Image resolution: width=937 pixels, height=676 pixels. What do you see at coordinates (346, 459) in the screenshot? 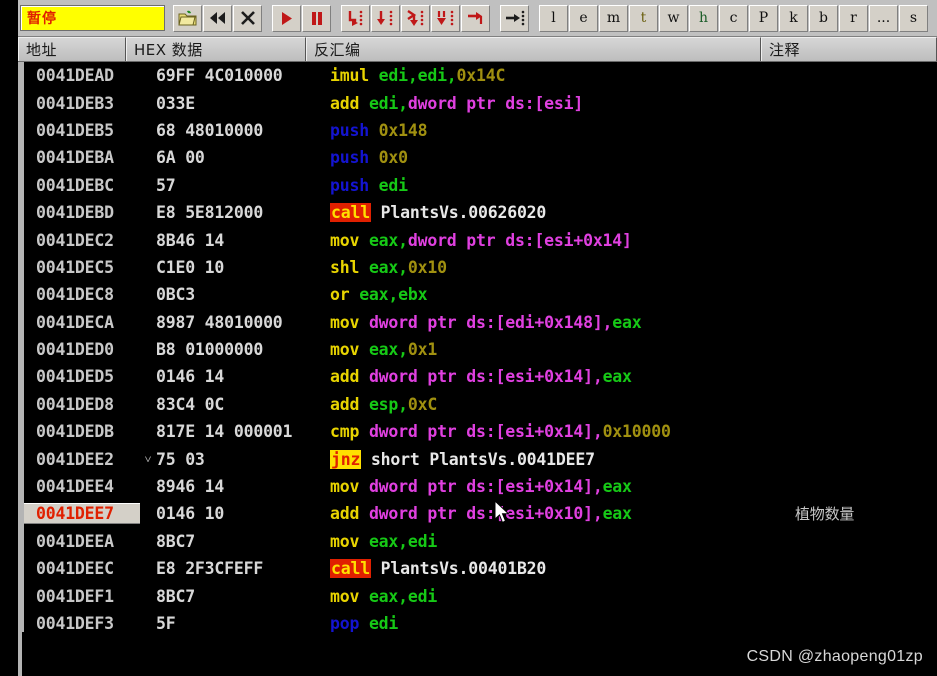
I see `asm-token-jcc: jnz` at bounding box center [346, 459].